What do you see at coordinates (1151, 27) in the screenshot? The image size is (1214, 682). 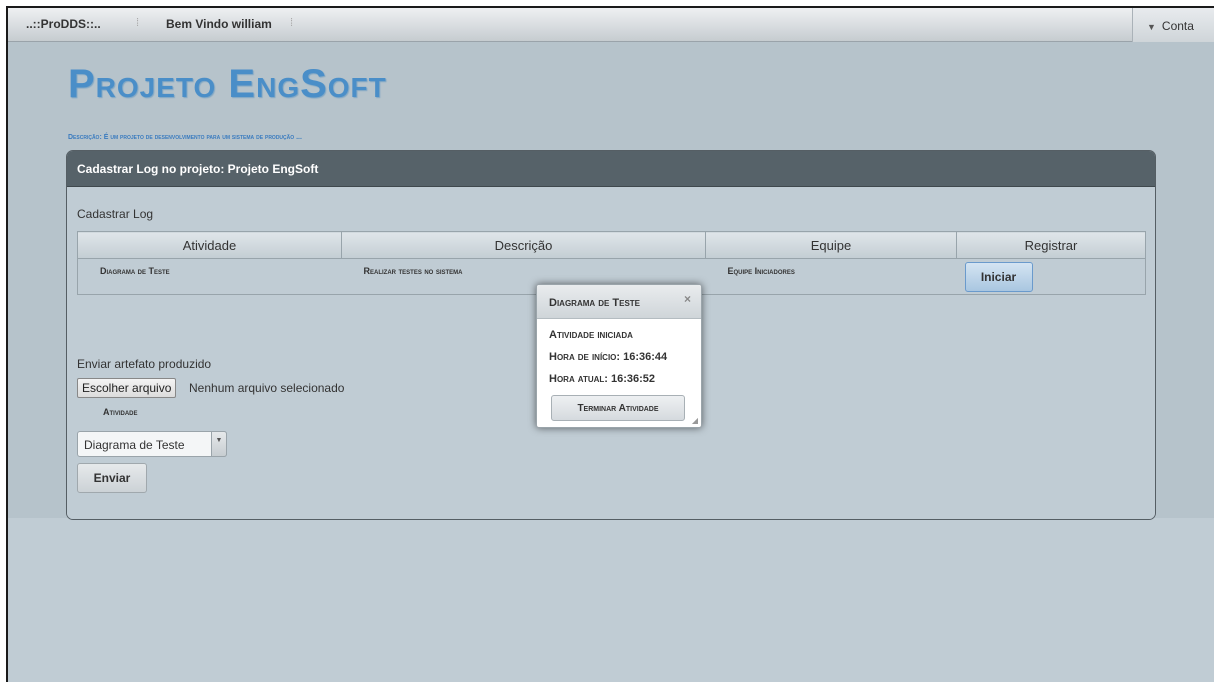 I see `caret-down-icon: ▼` at bounding box center [1151, 27].